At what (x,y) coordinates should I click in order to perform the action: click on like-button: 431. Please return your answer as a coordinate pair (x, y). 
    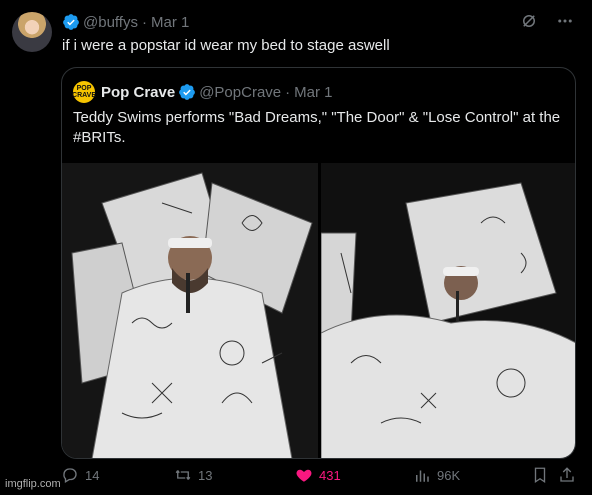
    Looking at the image, I should click on (318, 475).